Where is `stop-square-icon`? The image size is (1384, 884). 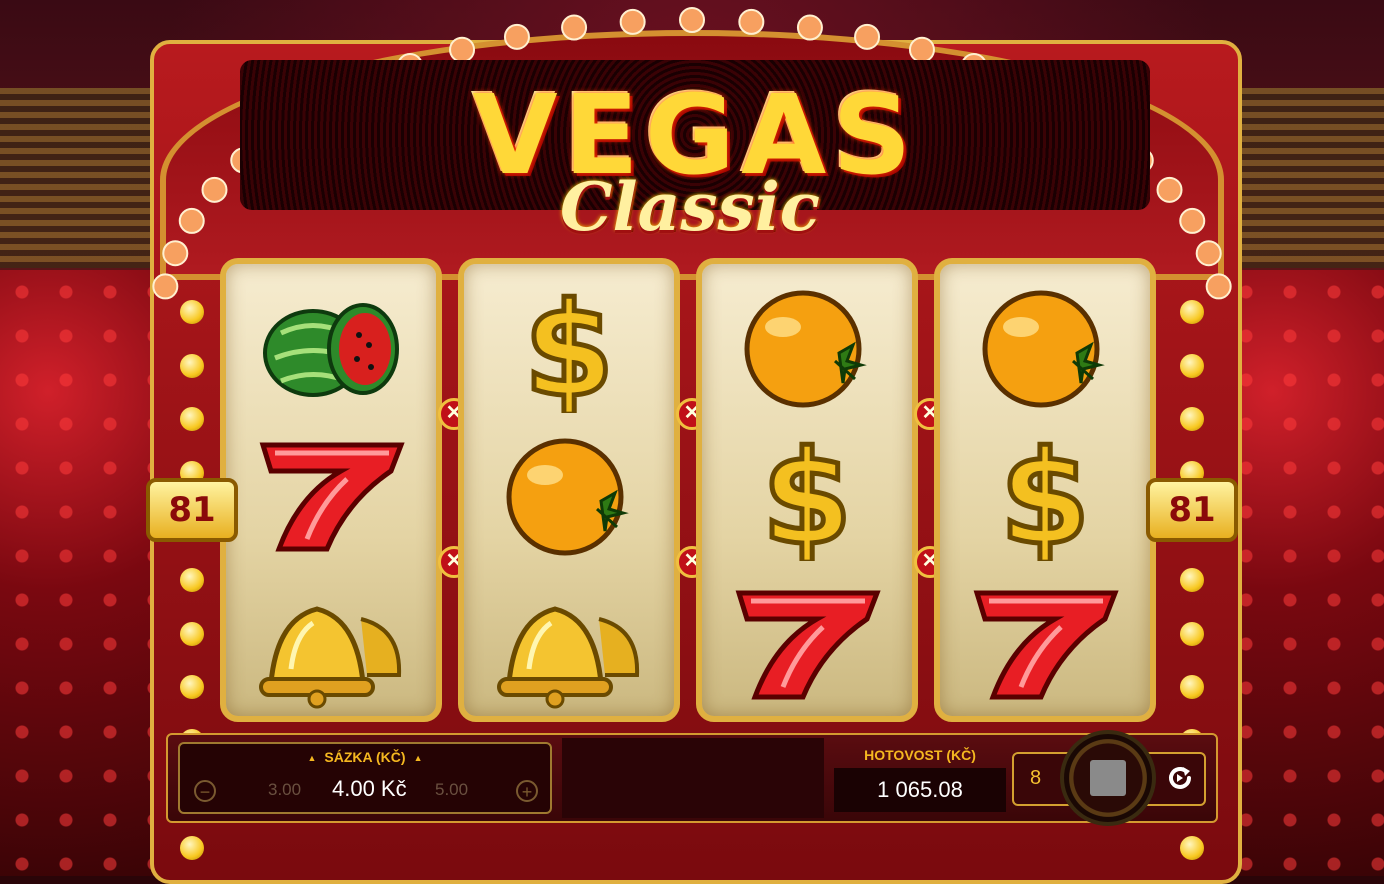 stop-square-icon is located at coordinates (1108, 778).